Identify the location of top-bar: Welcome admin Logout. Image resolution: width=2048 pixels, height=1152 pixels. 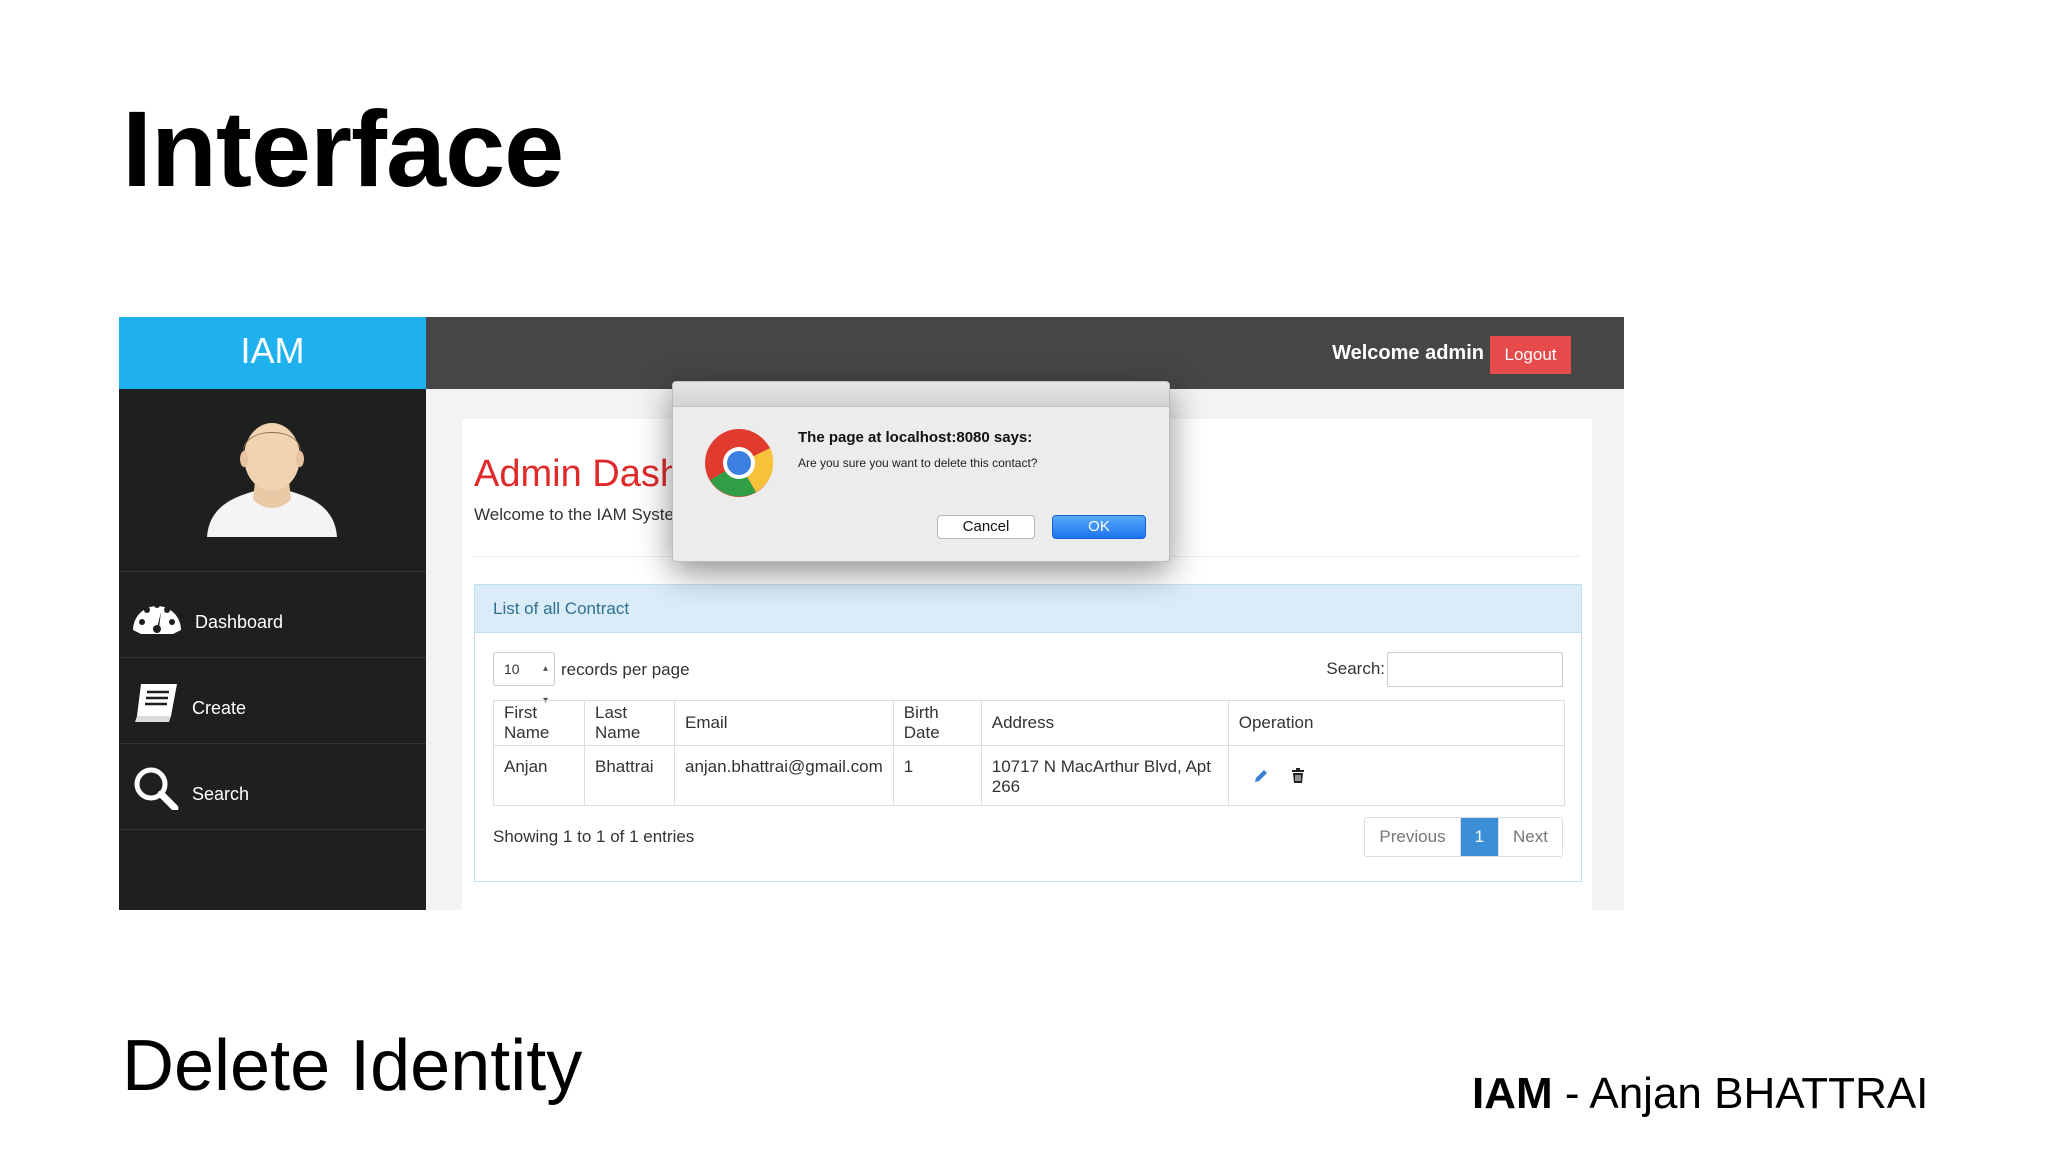
(1025, 353).